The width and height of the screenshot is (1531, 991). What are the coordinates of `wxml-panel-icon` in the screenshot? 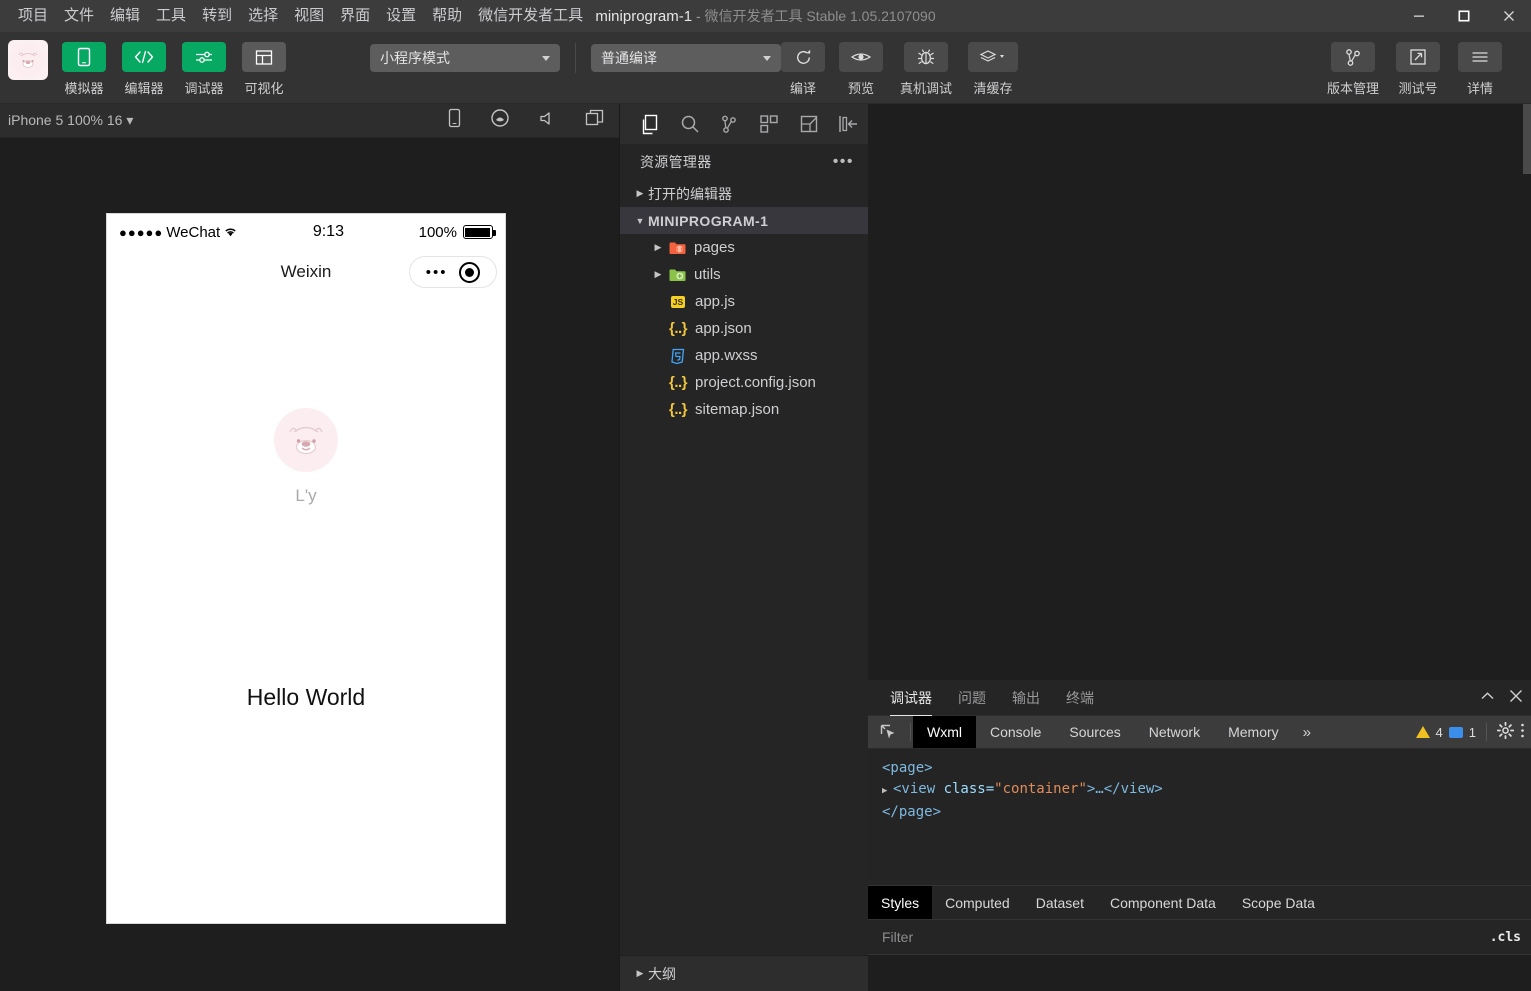 It's located at (809, 124).